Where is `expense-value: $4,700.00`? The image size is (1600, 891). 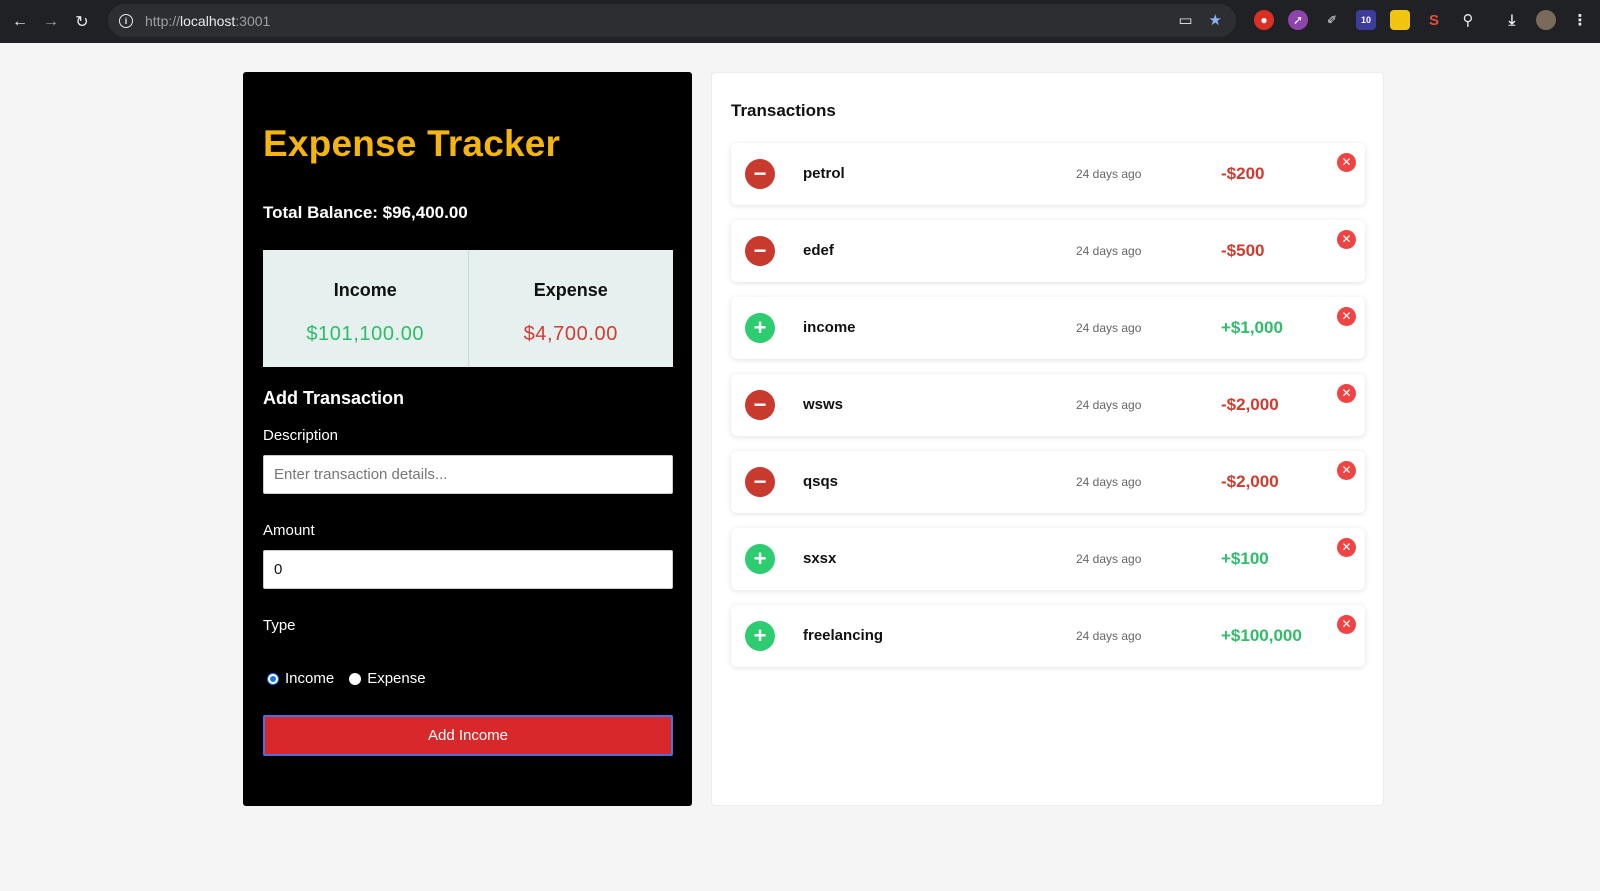
expense-value: $4,700.00 is located at coordinates (570, 334).